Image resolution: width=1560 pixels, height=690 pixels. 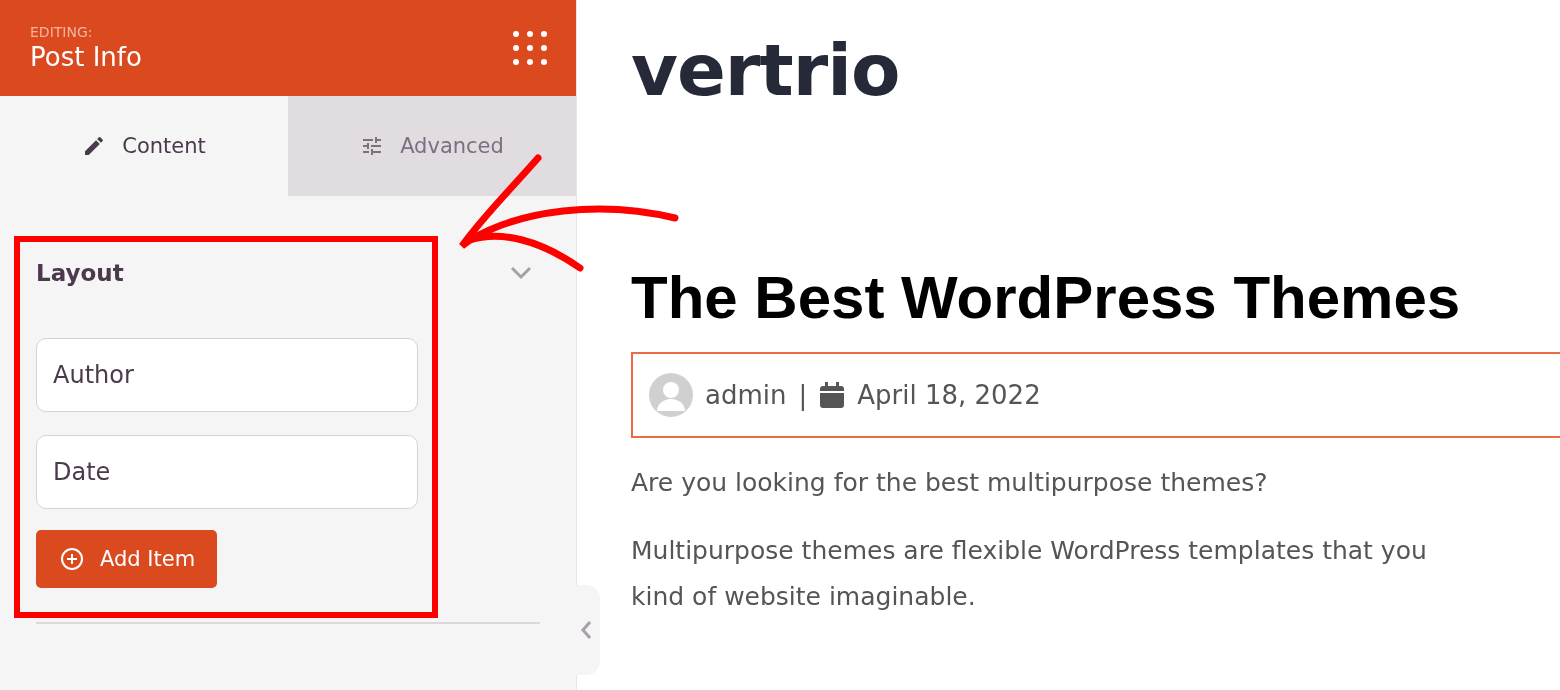 I want to click on list-item-field: Author, so click(x=227, y=375).